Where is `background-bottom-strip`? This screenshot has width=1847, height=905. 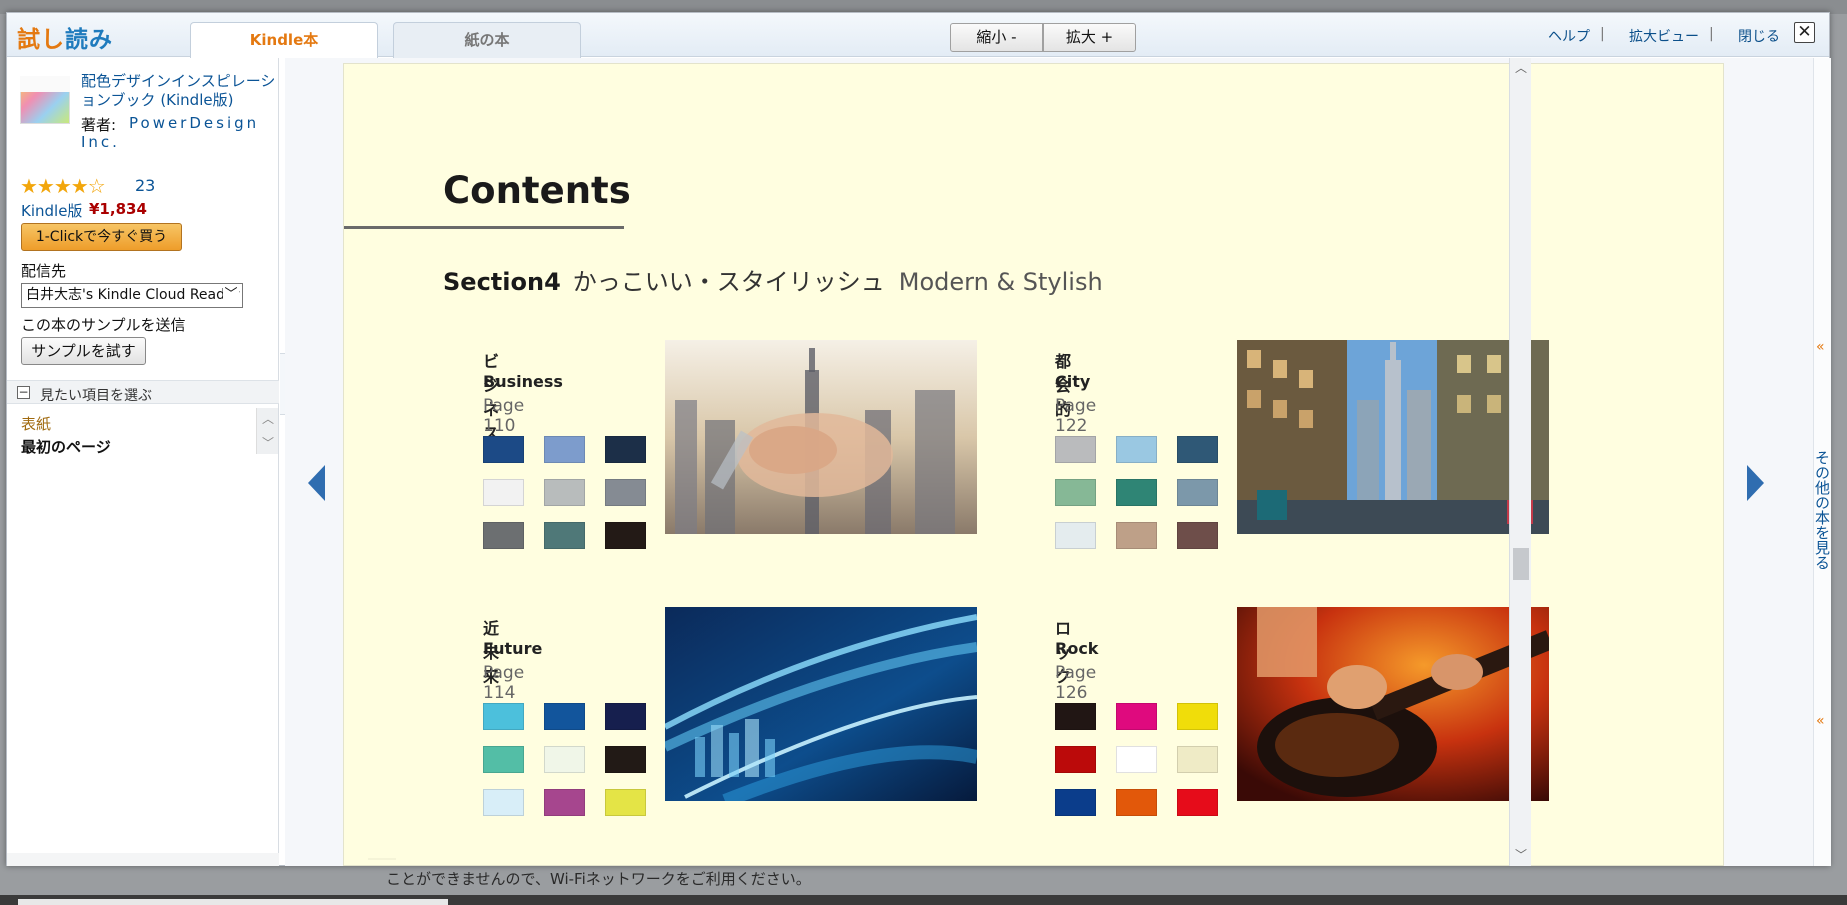
background-bottom-strip is located at coordinates (233, 902).